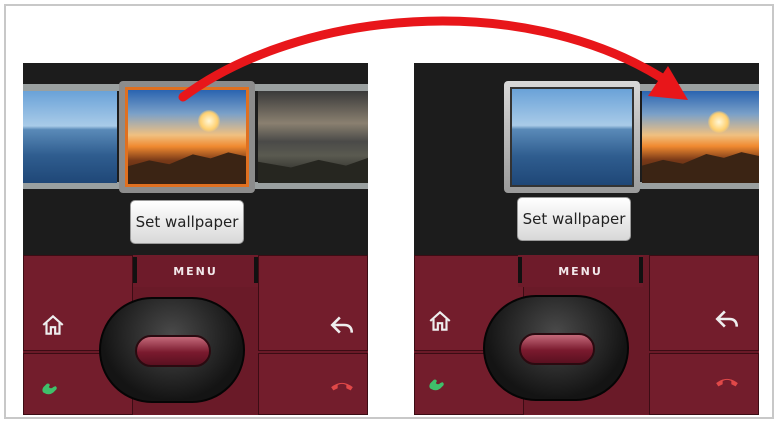 The width and height of the screenshot is (778, 423). I want to click on thumbnail-lake-selected, so click(572, 137).